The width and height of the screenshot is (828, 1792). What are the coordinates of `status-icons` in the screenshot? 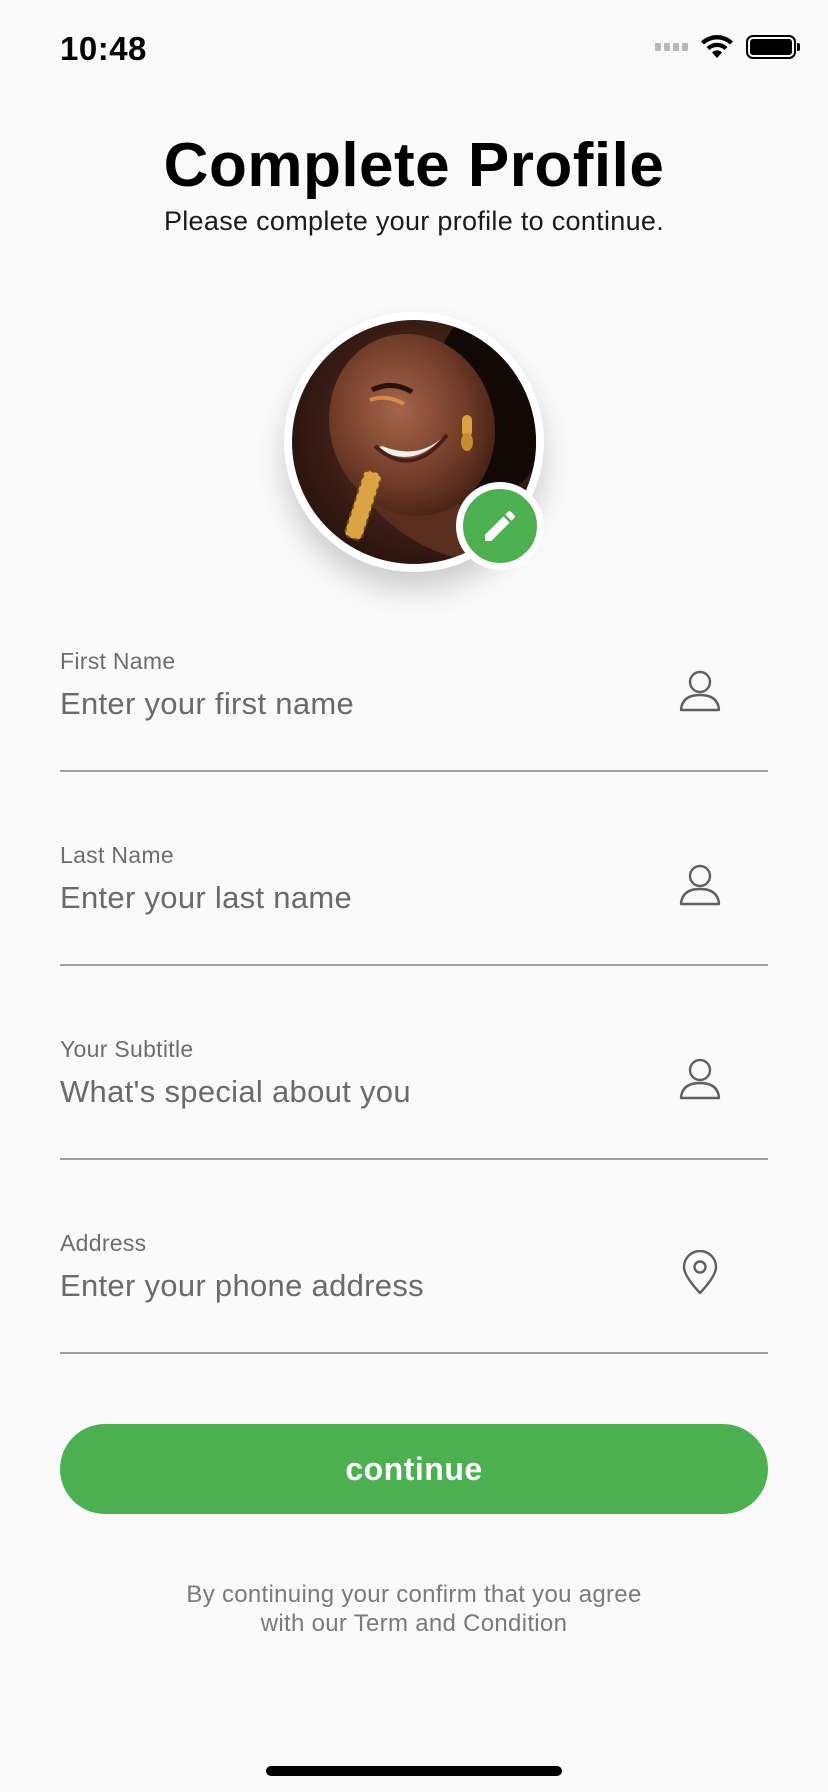 It's located at (727, 47).